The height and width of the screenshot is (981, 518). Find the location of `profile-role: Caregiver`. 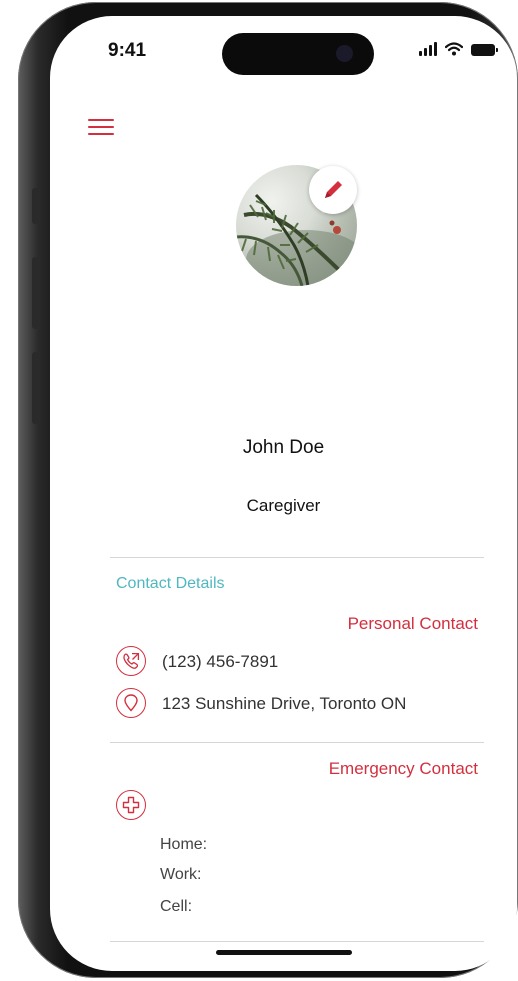

profile-role: Caregiver is located at coordinates (283, 505).